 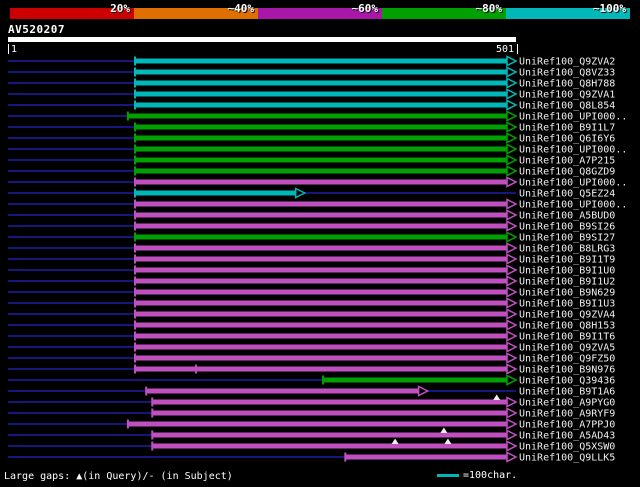 I want to click on ruler-end-label: 501, so click(x=504, y=49).